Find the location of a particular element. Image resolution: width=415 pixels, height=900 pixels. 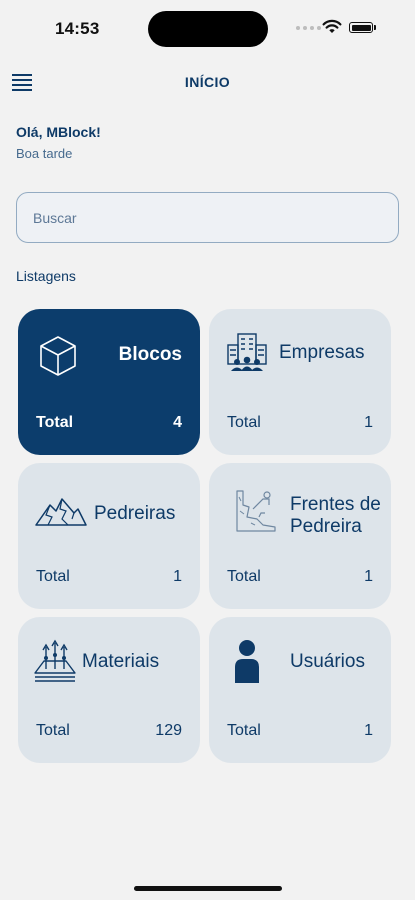

wifi-icon is located at coordinates (332, 26).